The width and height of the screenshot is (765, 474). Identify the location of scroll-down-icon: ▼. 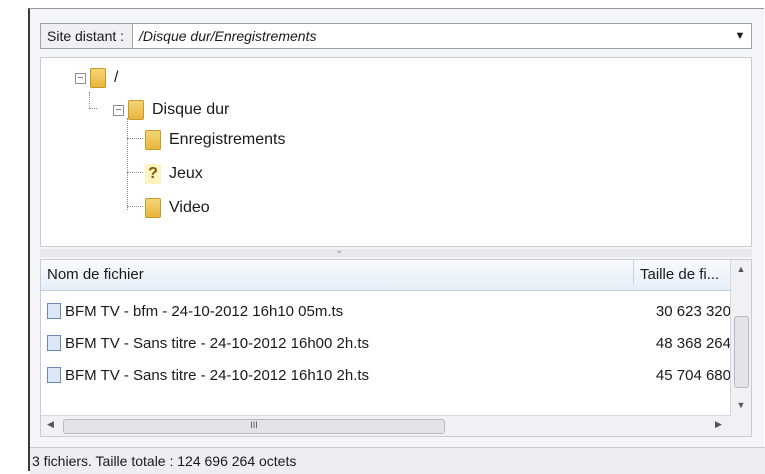
(741, 405).